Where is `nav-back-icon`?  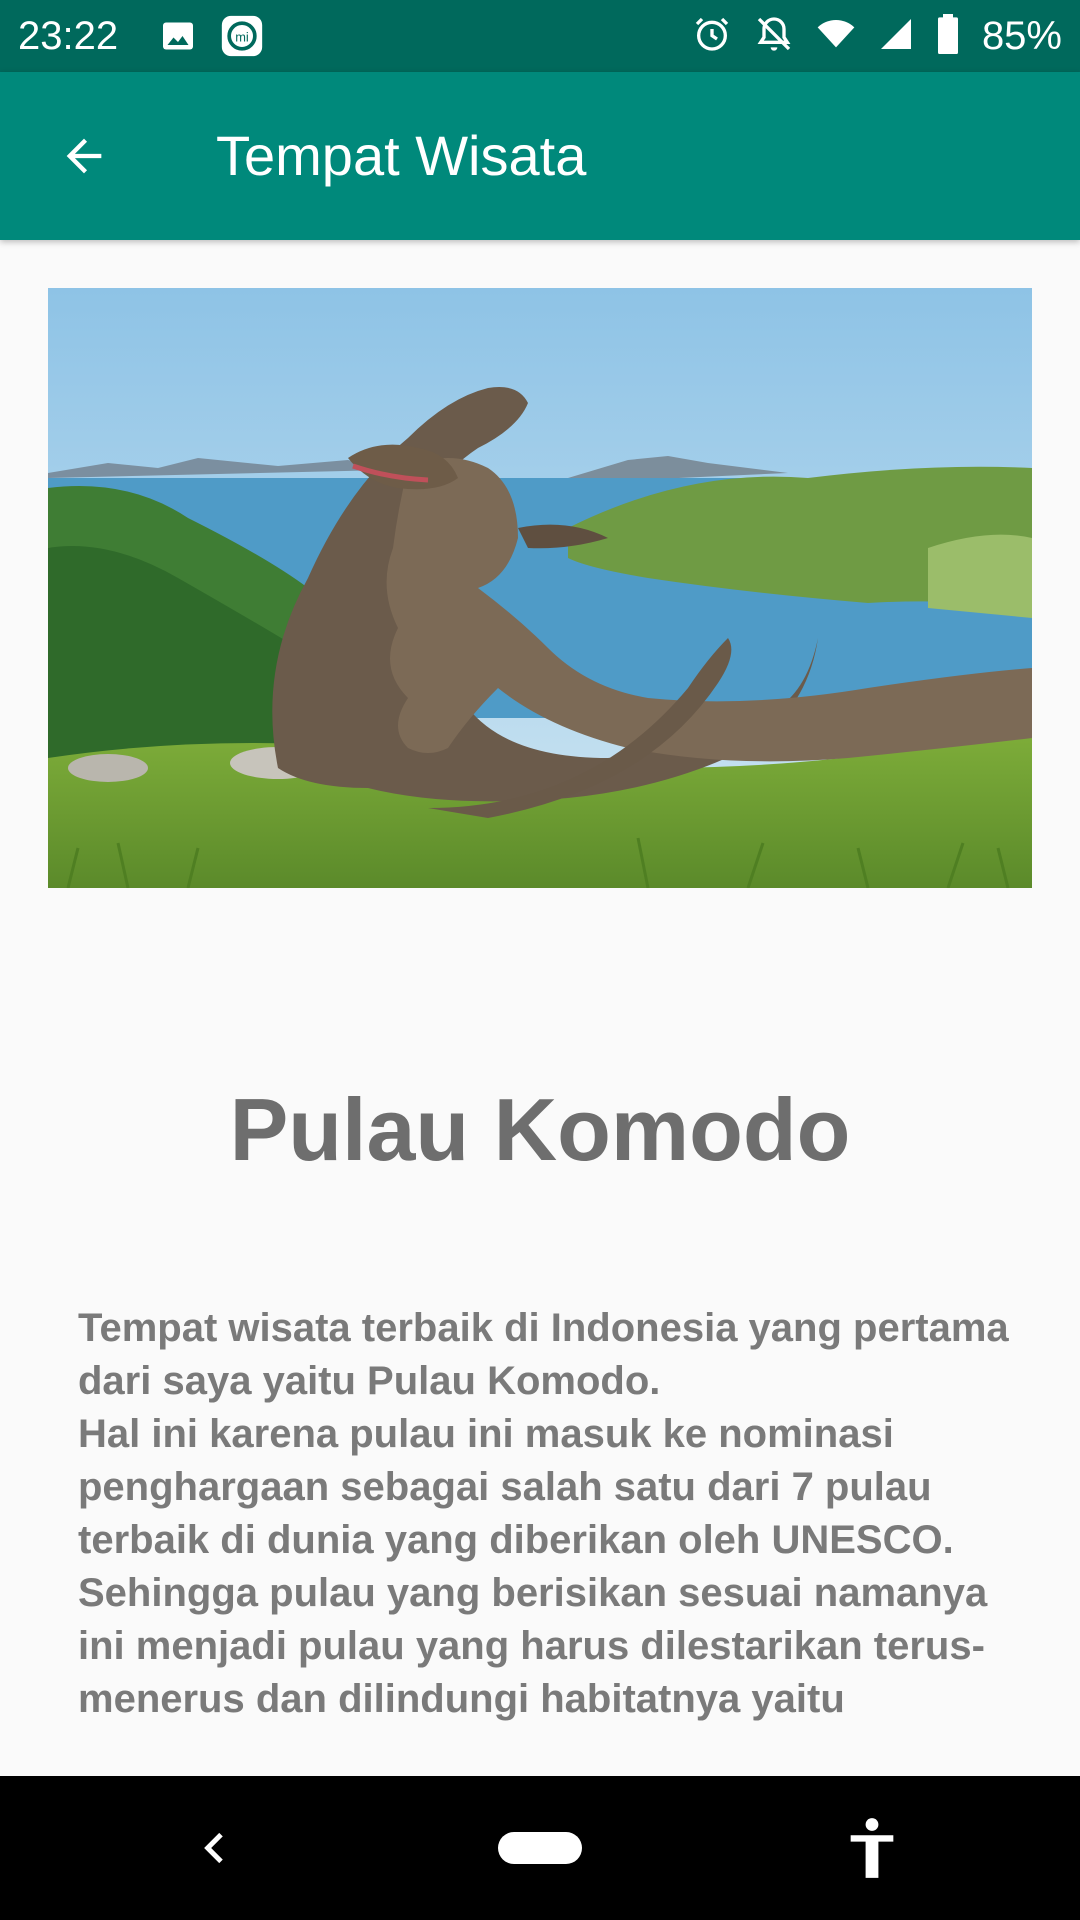
nav-back-icon is located at coordinates (213, 1848).